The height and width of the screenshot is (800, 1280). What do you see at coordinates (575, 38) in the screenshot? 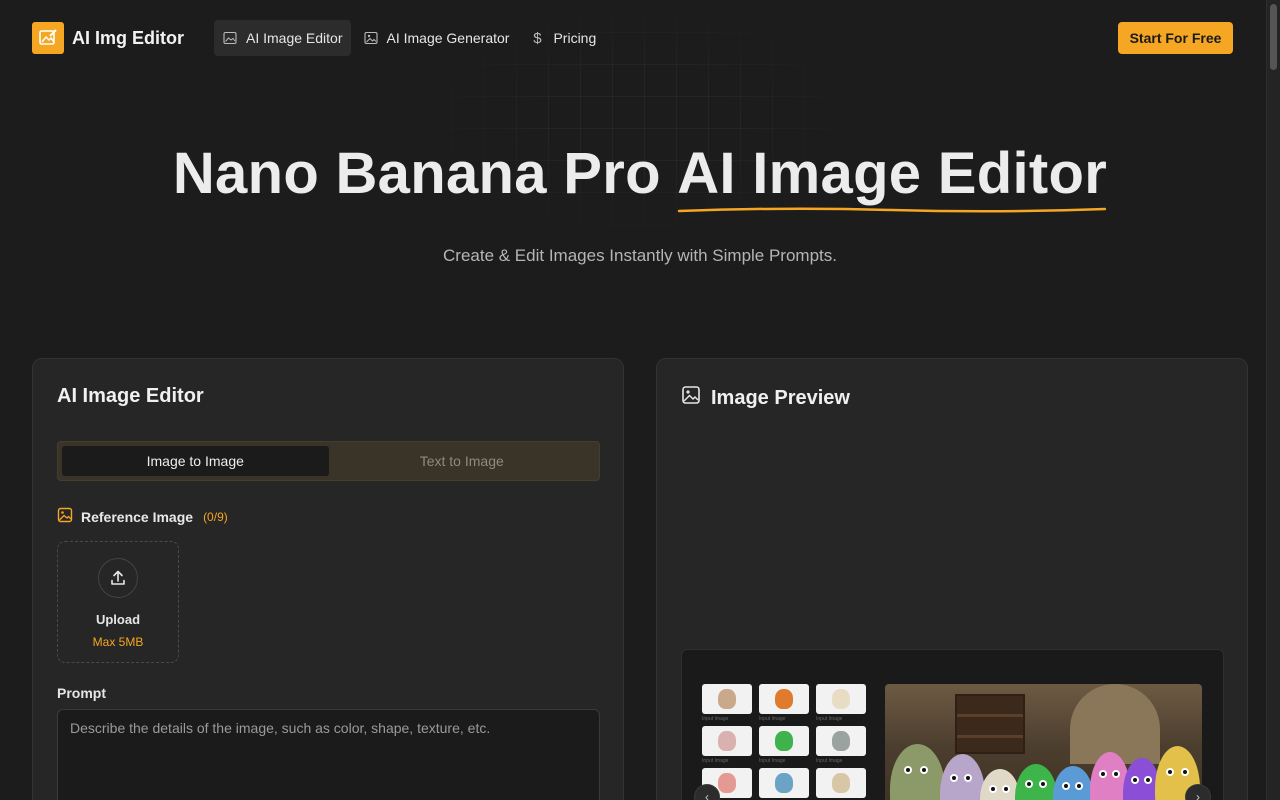
I see `nav-label: Pricing` at bounding box center [575, 38].